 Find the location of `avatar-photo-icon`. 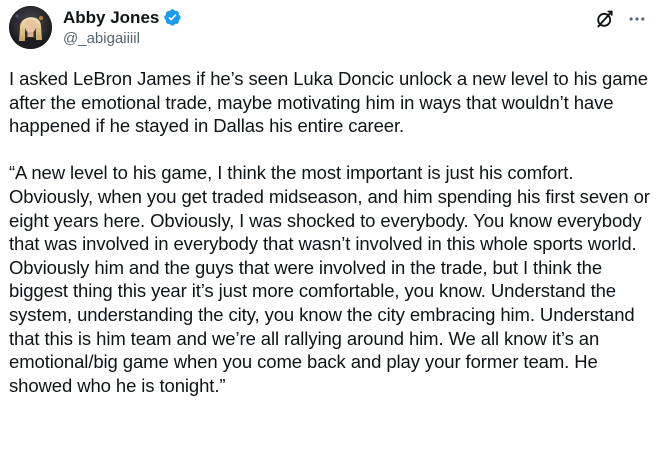

avatar-photo-icon is located at coordinates (30, 27).